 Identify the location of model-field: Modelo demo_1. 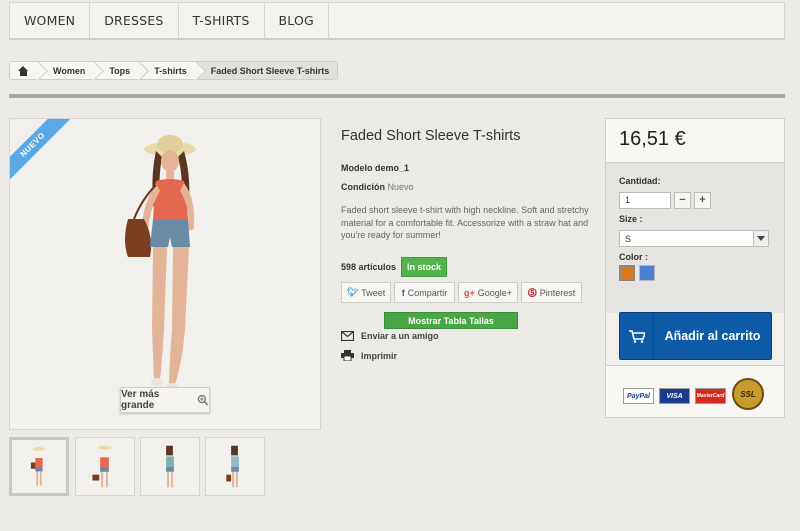
(375, 168).